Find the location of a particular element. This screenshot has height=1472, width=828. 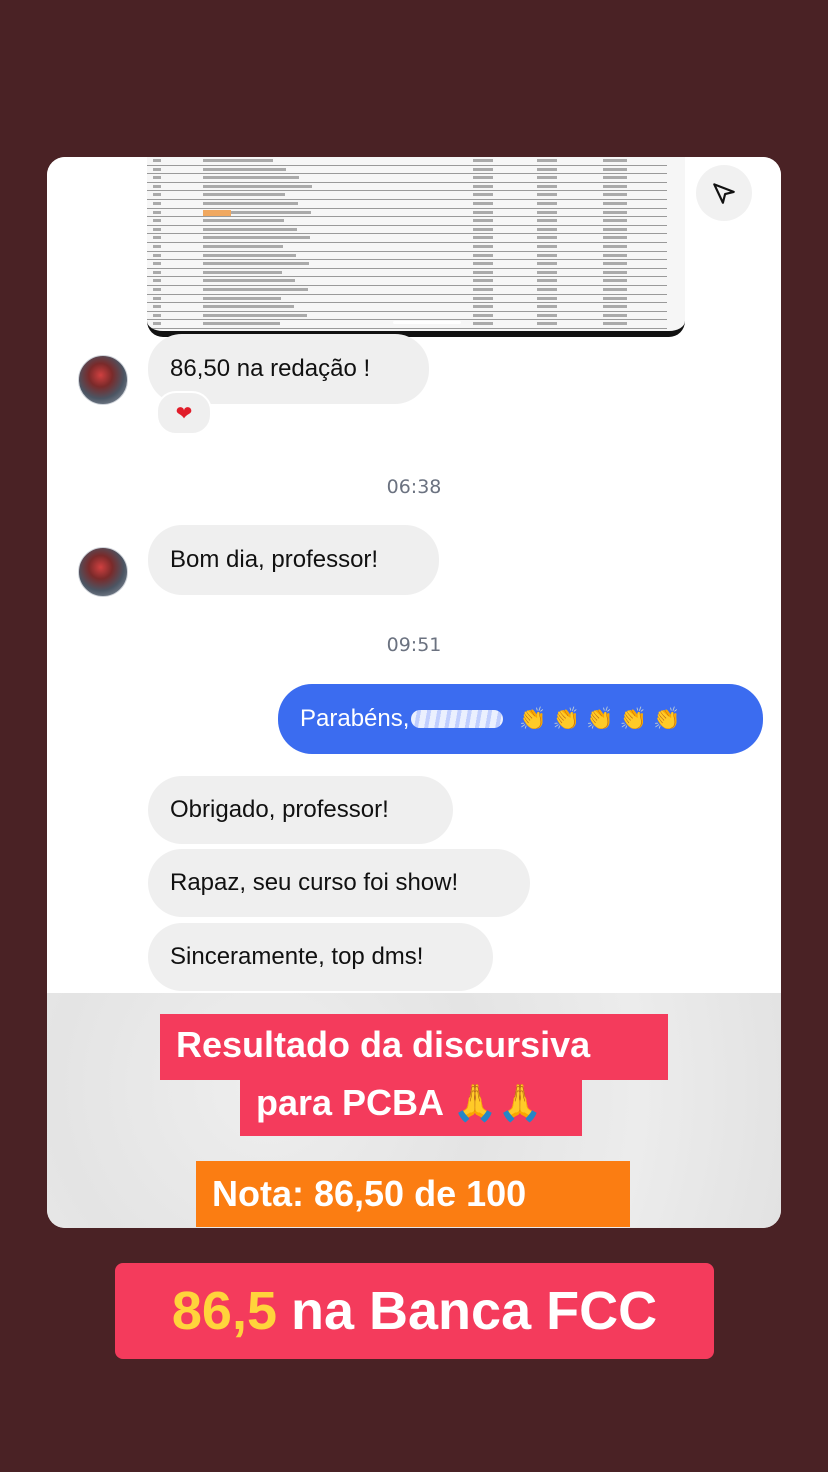

result-banner: 86,5 na Banca FCC is located at coordinates (414, 1311).